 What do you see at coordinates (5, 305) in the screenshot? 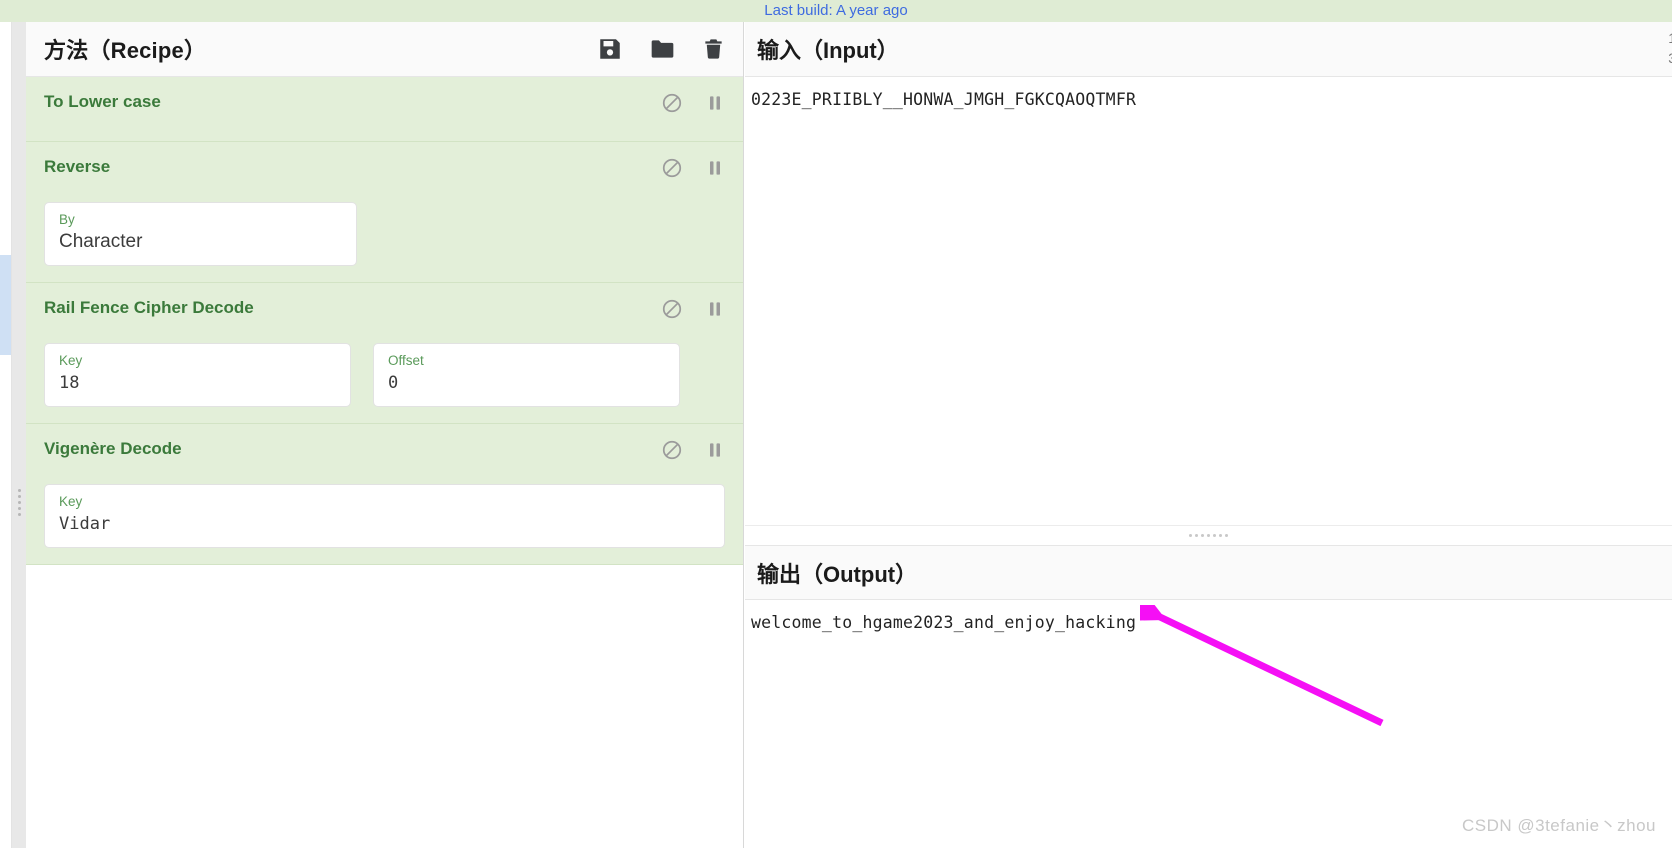
I see `left-rail-scrollbar` at bounding box center [5, 305].